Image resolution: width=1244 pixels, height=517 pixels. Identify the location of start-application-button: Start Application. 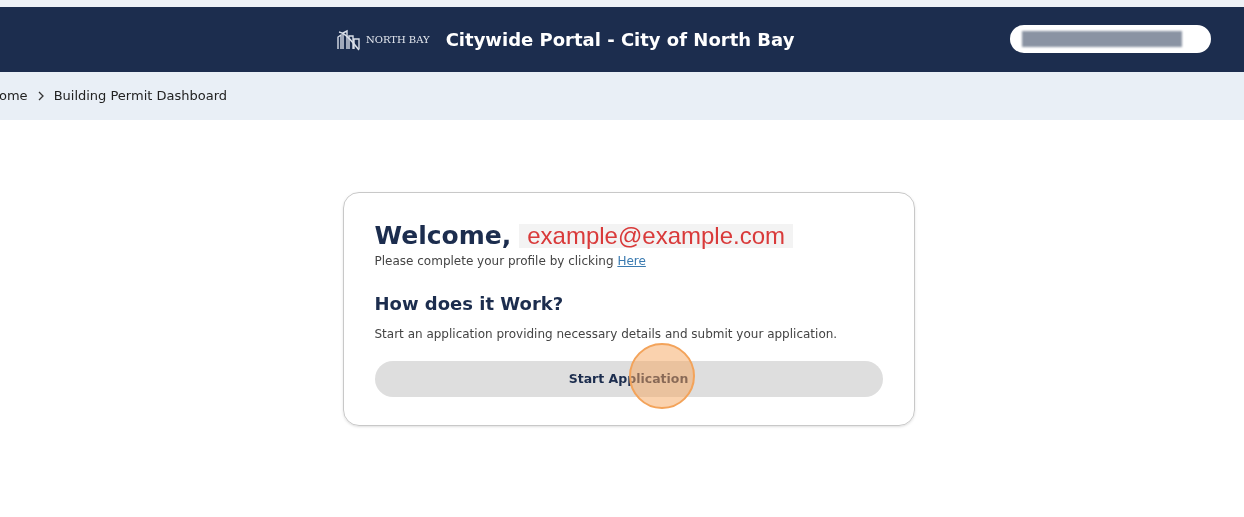
(628, 379).